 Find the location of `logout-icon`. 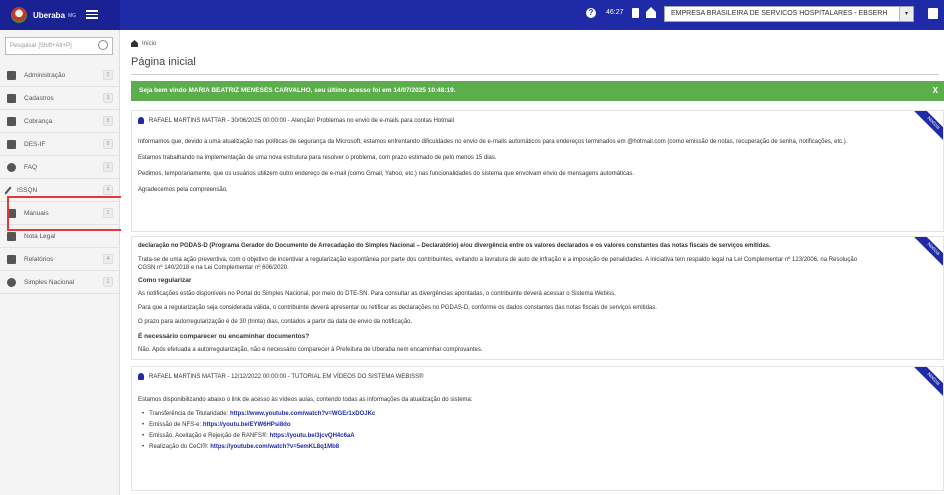

logout-icon is located at coordinates (933, 13).